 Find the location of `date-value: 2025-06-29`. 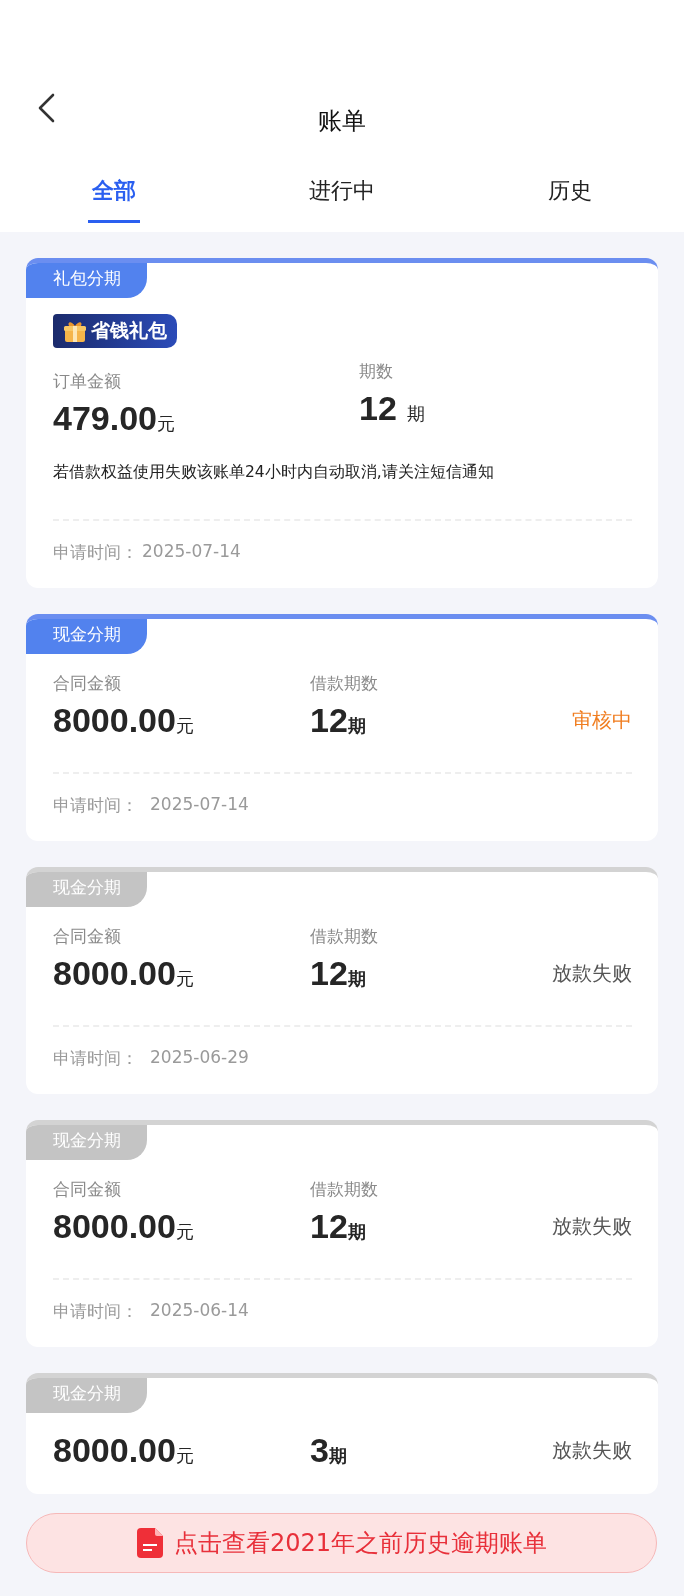

date-value: 2025-06-29 is located at coordinates (199, 1058).